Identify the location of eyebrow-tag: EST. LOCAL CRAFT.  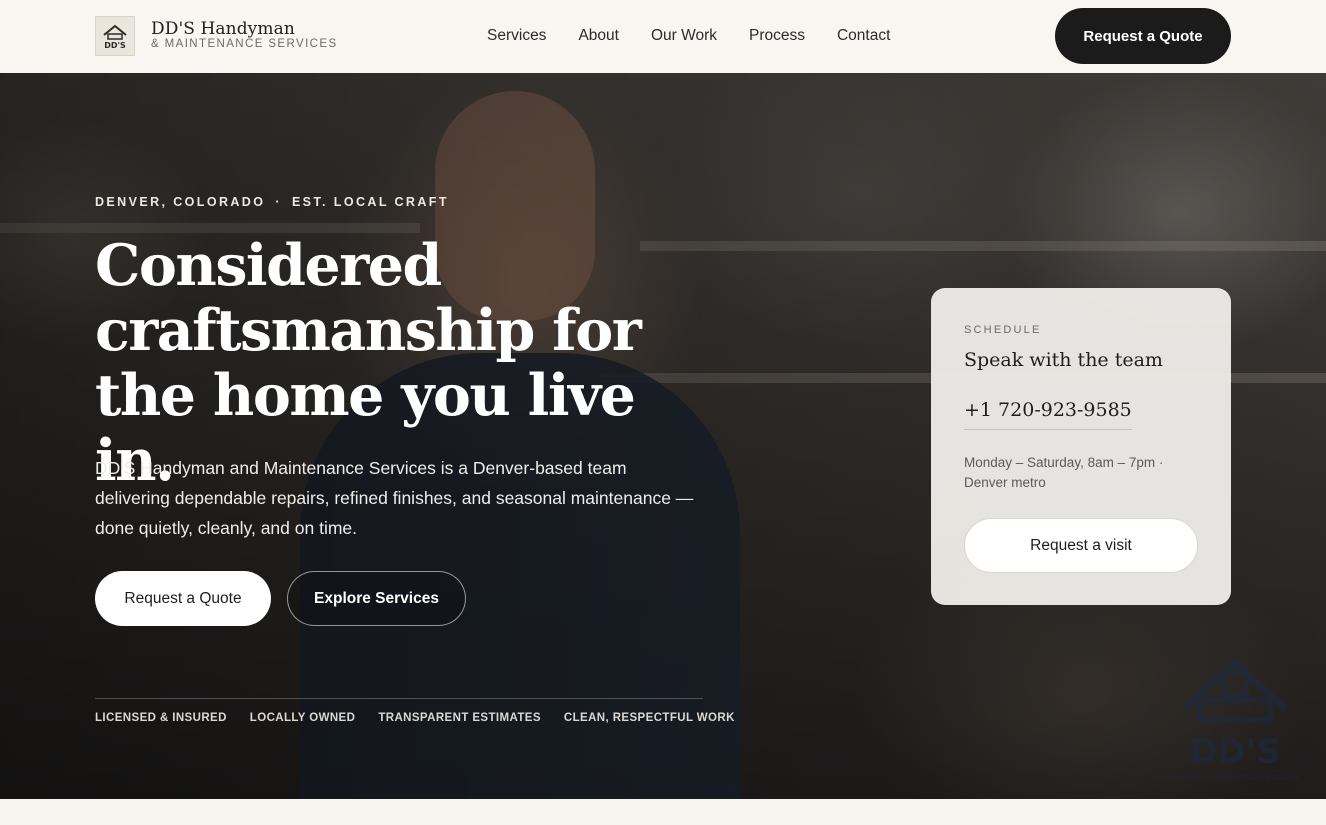
(370, 202).